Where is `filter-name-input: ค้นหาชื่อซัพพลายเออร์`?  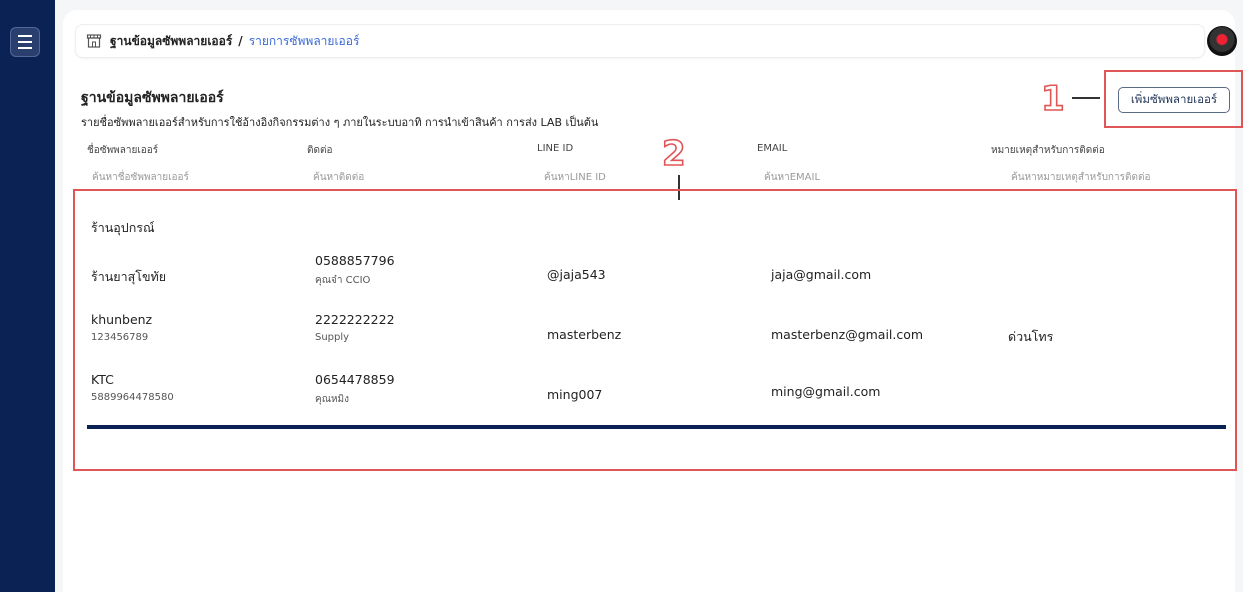 filter-name-input: ค้นหาชื่อซัพพลายเออร์ is located at coordinates (140, 177).